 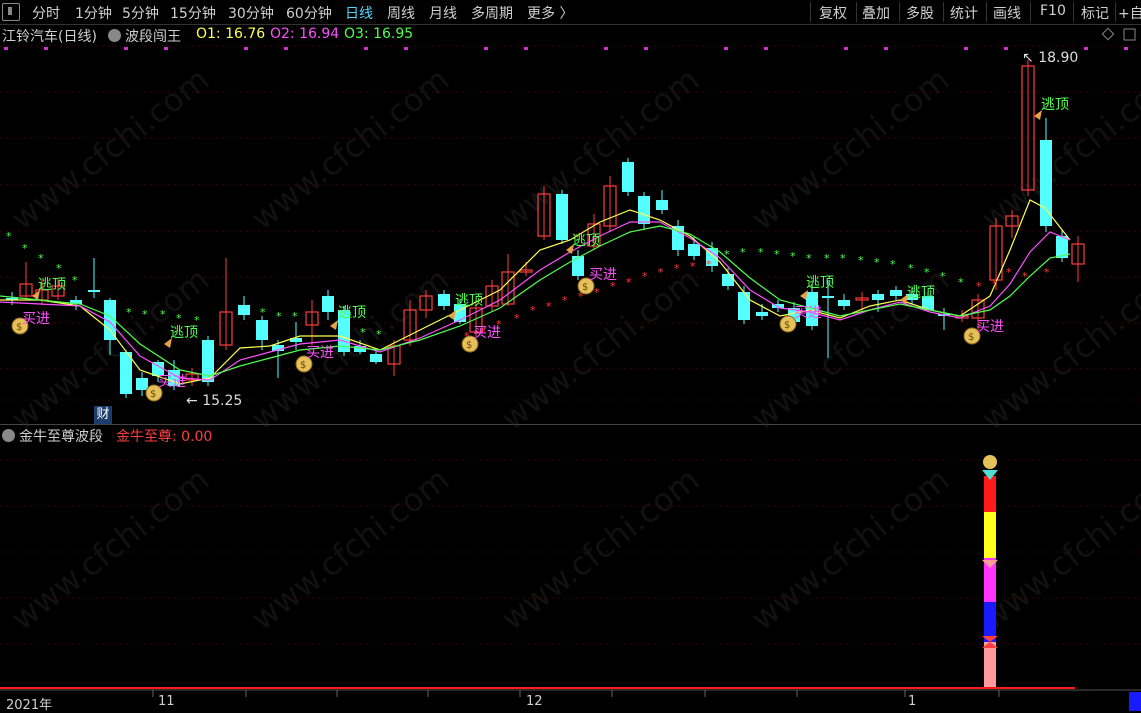 What do you see at coordinates (334, 325) in the screenshot?
I see `sell-arrow-icon` at bounding box center [334, 325].